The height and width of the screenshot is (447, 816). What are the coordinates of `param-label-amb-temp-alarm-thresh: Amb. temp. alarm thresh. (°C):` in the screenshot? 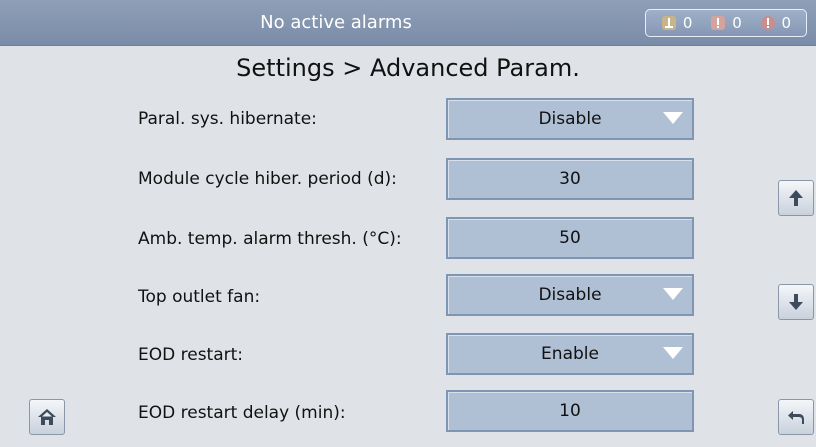 It's located at (270, 239).